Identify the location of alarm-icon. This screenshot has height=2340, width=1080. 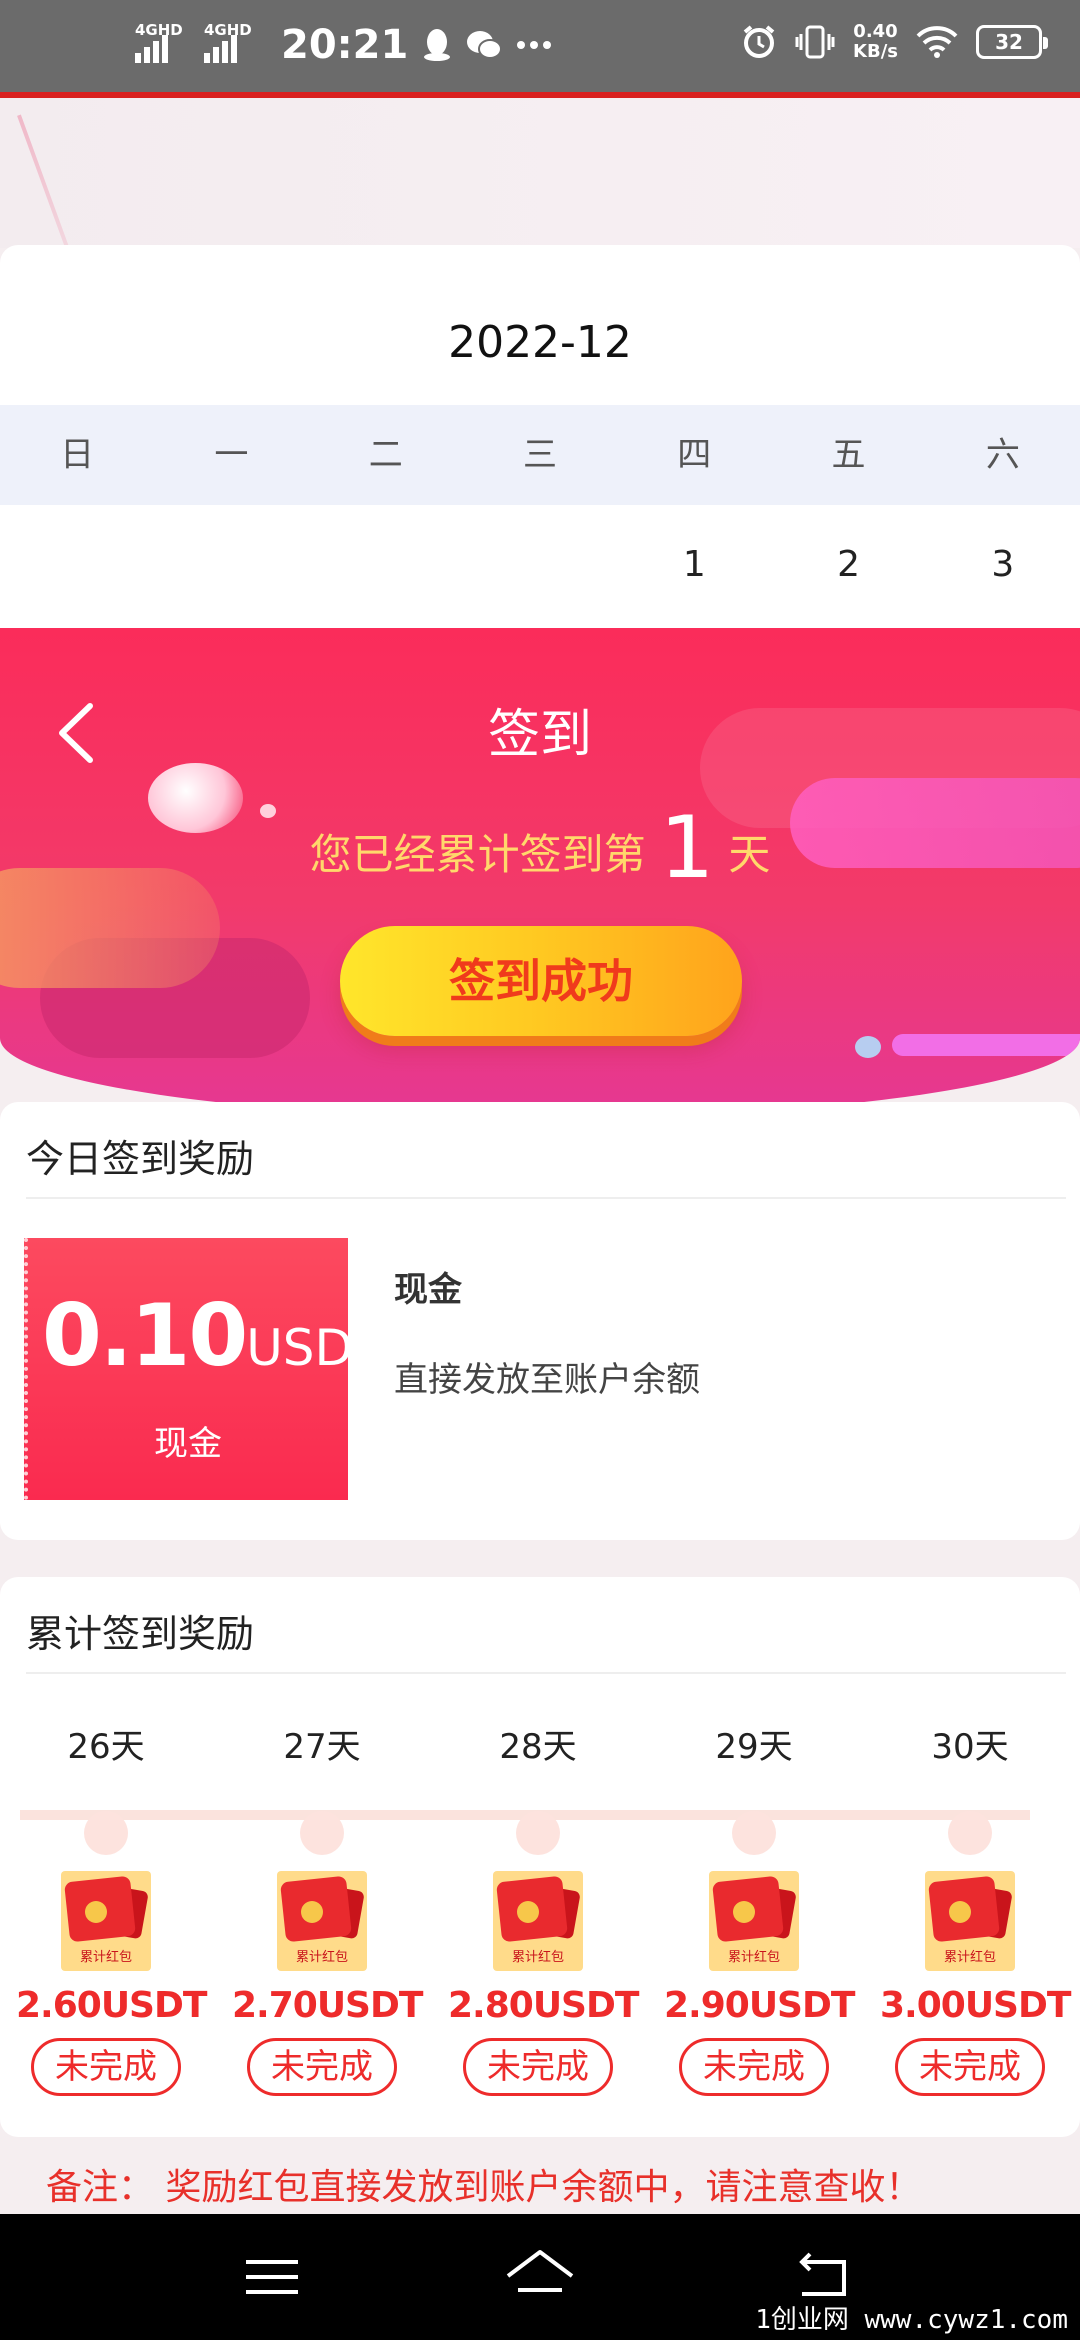
(759, 41).